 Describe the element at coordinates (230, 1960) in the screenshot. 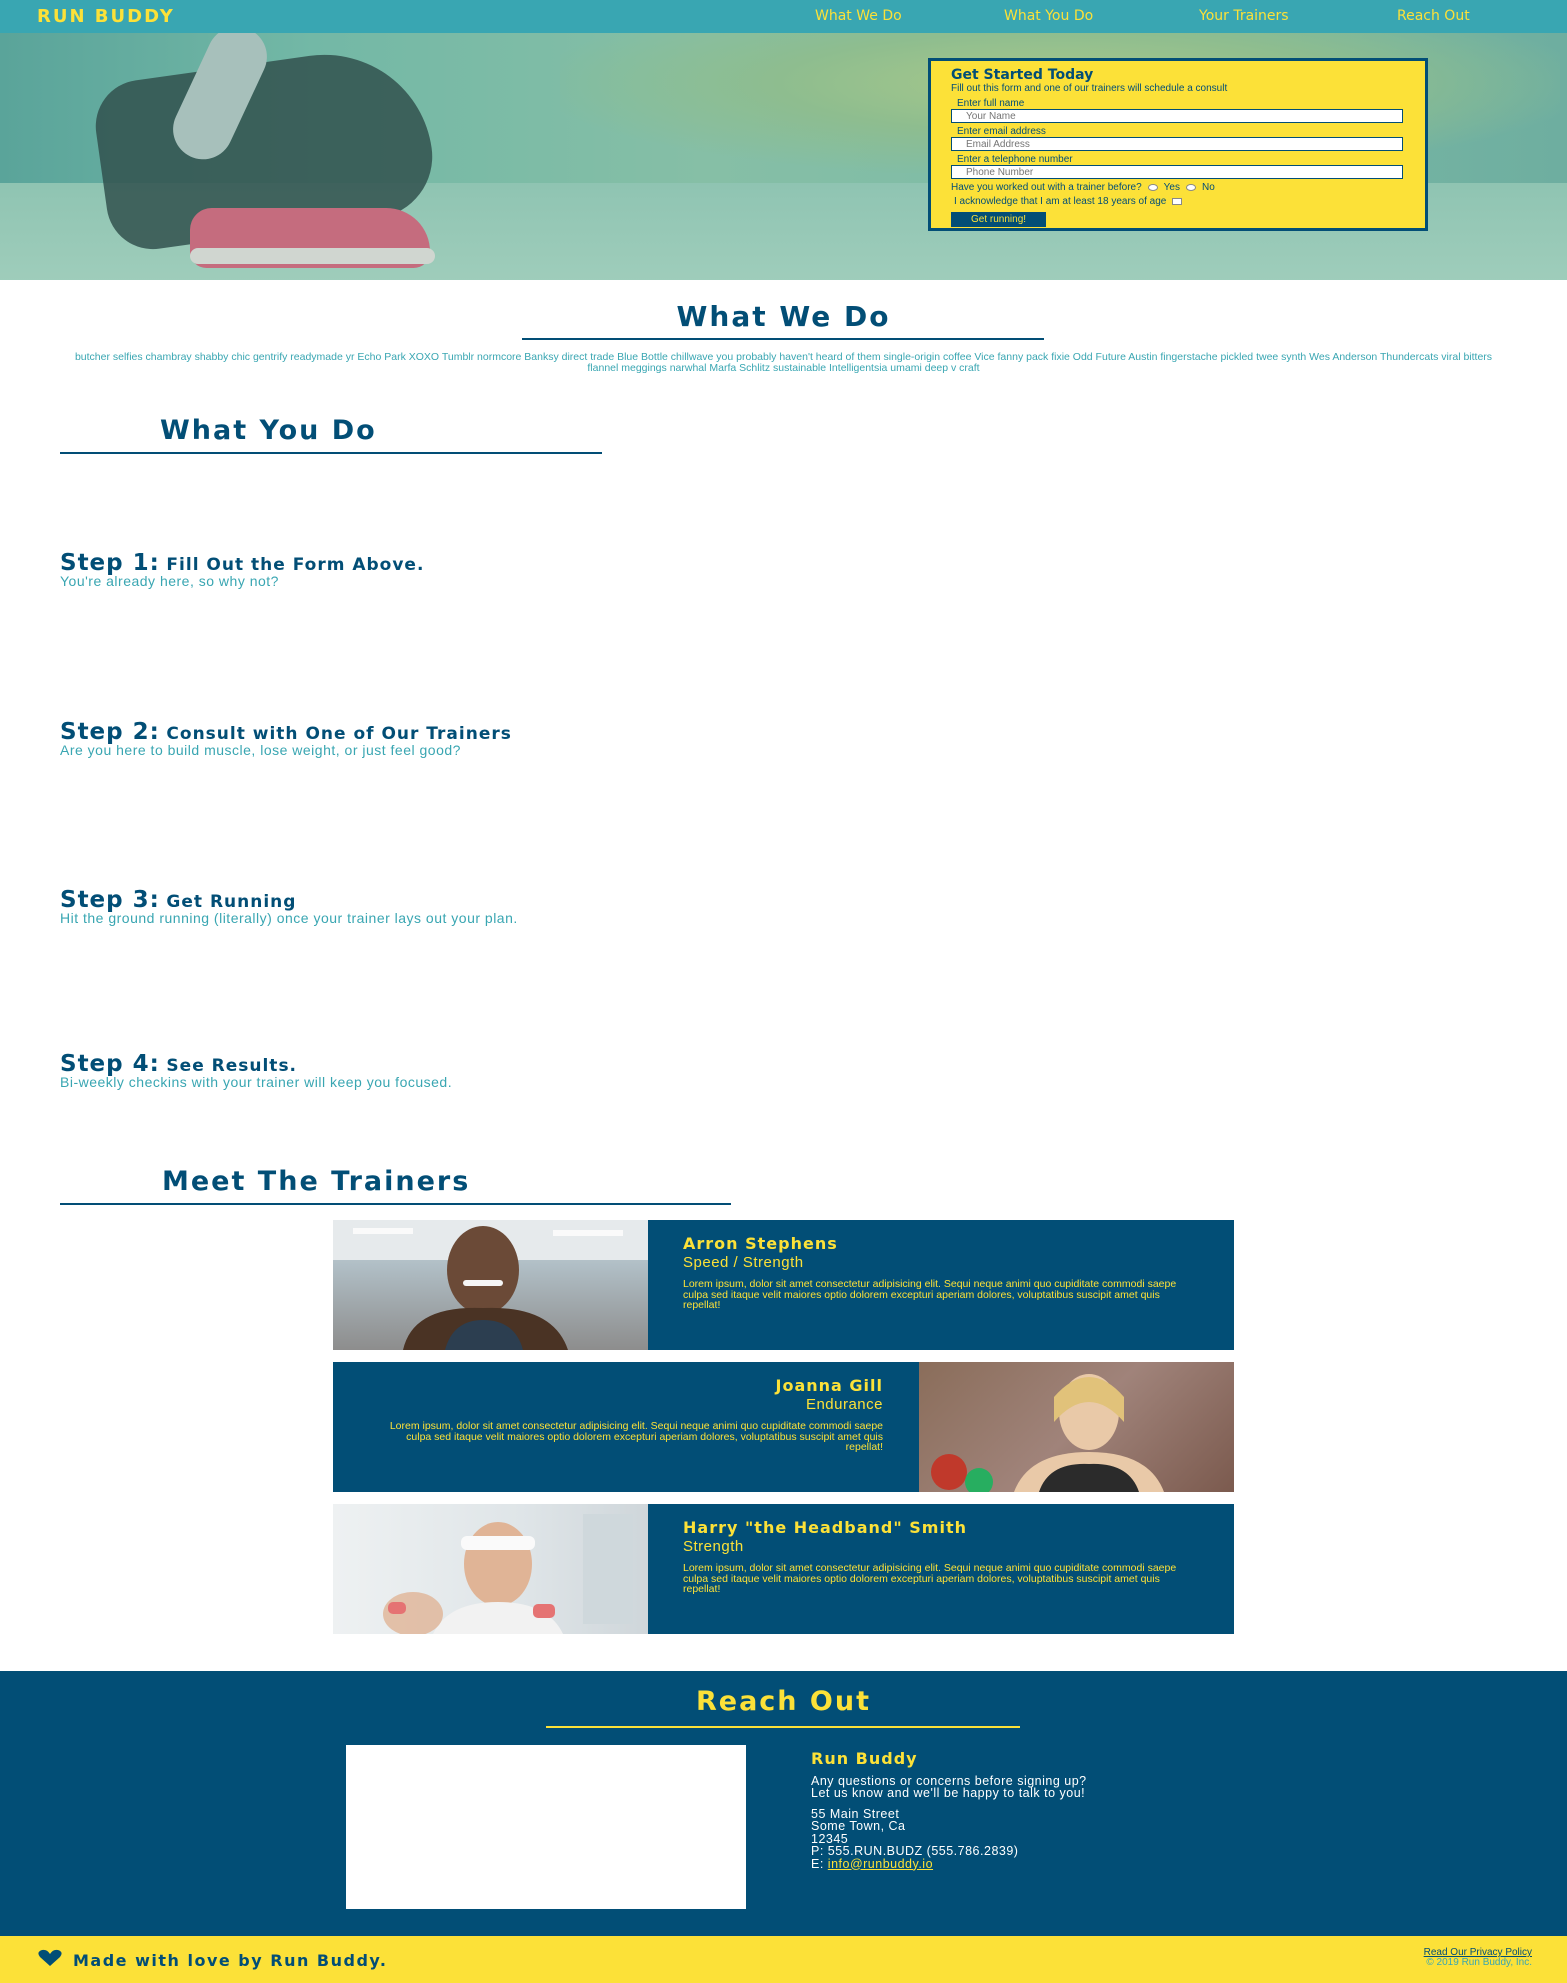

I see `footer-made-with-love-text: Made with love by Run Buddy.` at that location.